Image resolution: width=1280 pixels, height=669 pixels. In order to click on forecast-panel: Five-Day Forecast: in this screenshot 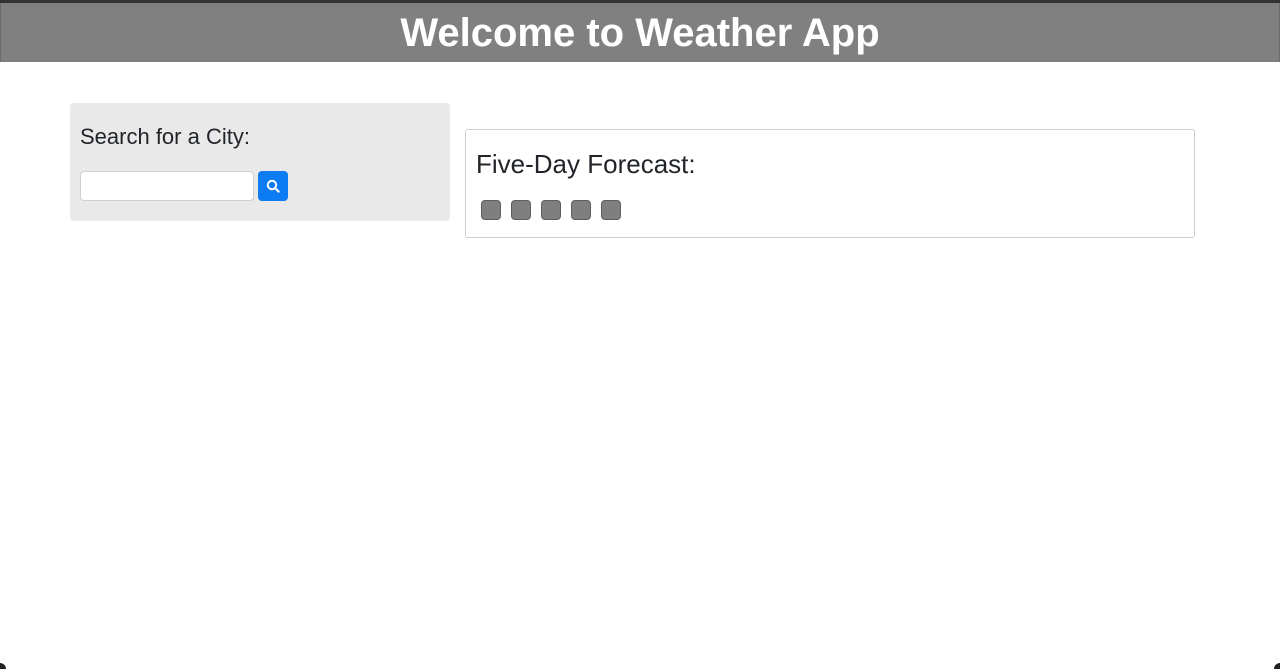, I will do `click(830, 183)`.